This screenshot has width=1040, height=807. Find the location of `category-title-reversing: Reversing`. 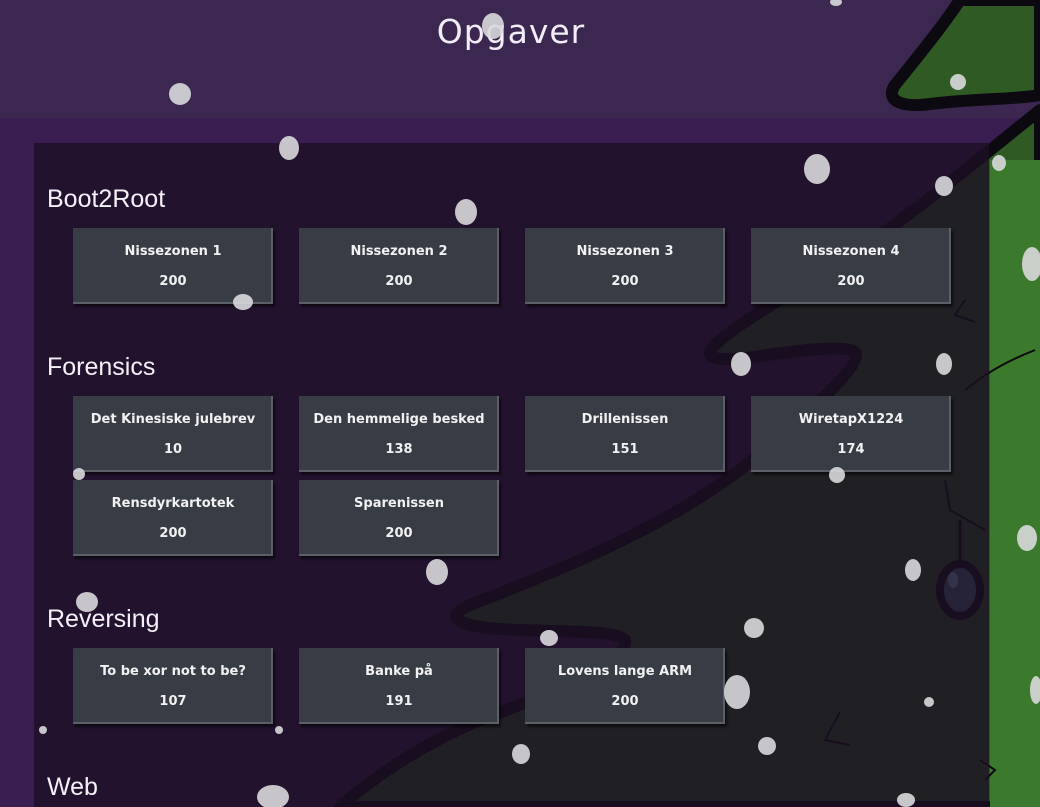

category-title-reversing: Reversing is located at coordinates (103, 619).